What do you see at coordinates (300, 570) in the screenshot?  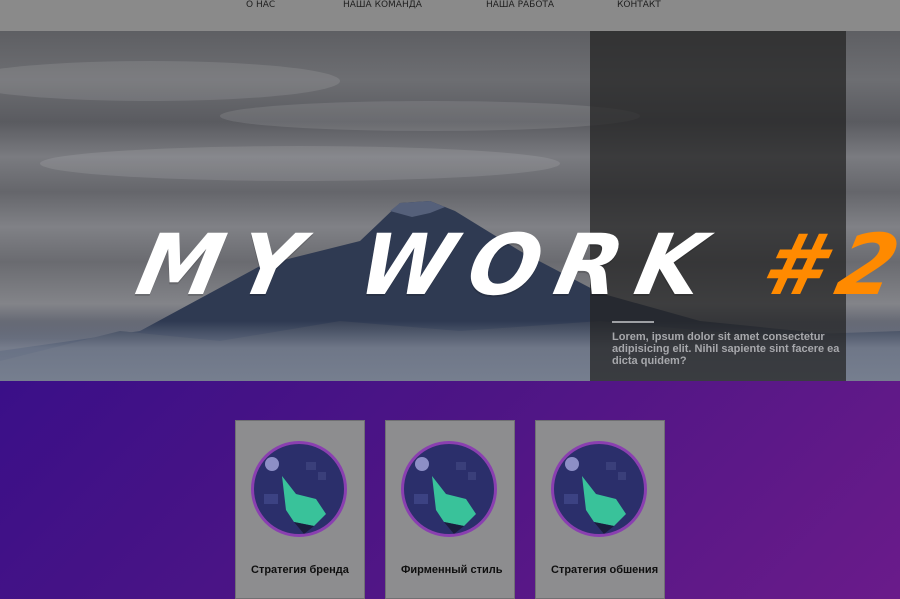 I see `card-title: Стратегия бренда` at bounding box center [300, 570].